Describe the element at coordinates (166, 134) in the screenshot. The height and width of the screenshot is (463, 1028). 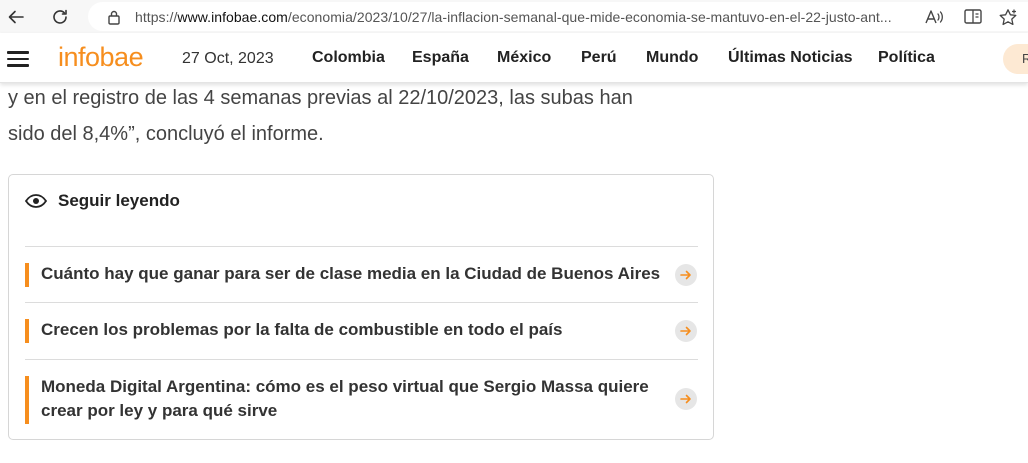
I see `article-paragraph-line: sido del 8,4%”, concluyó el informe.` at that location.